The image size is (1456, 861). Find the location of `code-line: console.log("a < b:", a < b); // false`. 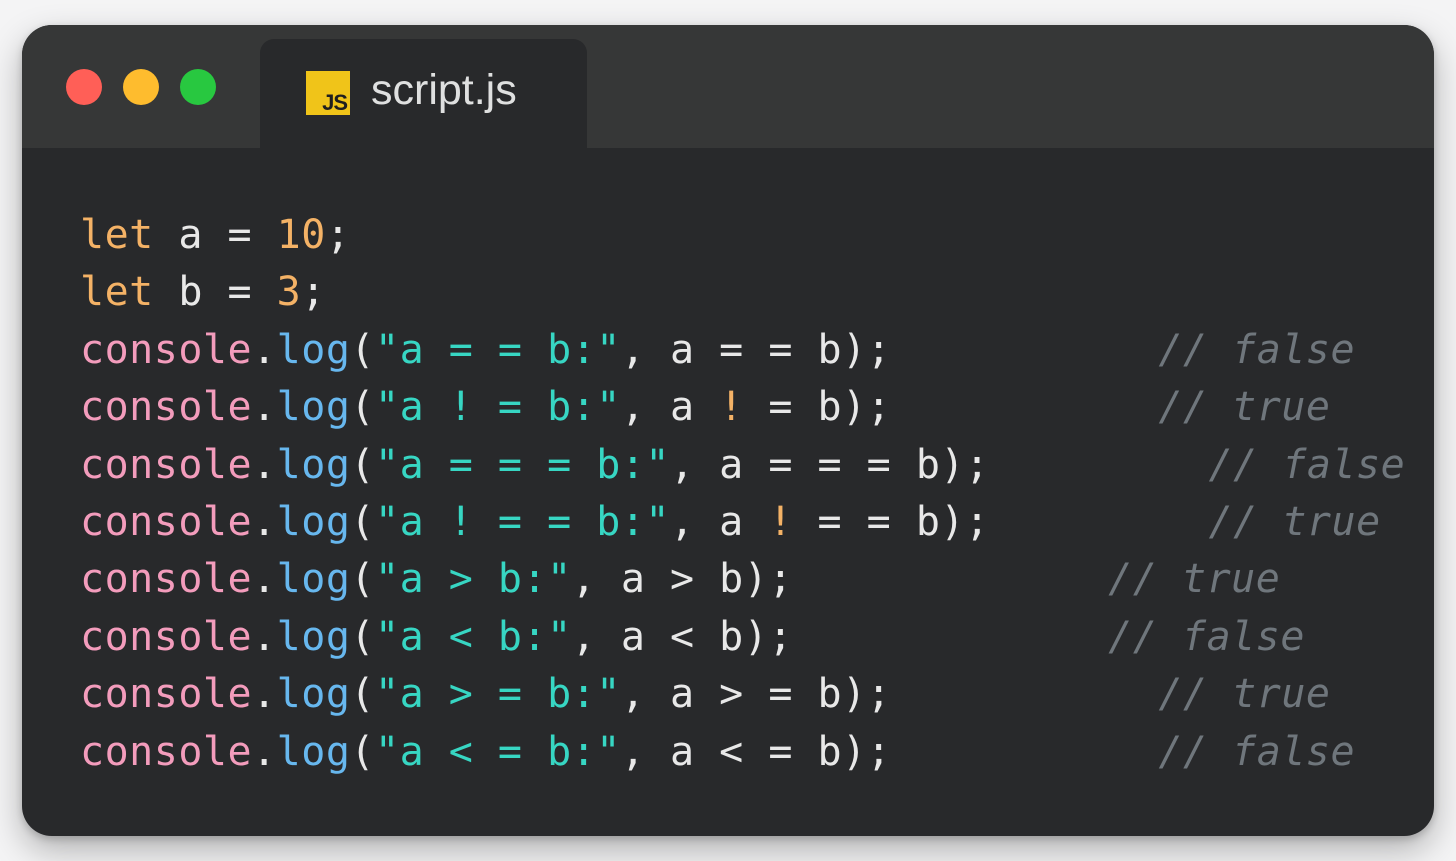

code-line: console.log("a < b:", a < b); // false is located at coordinates (692, 637).